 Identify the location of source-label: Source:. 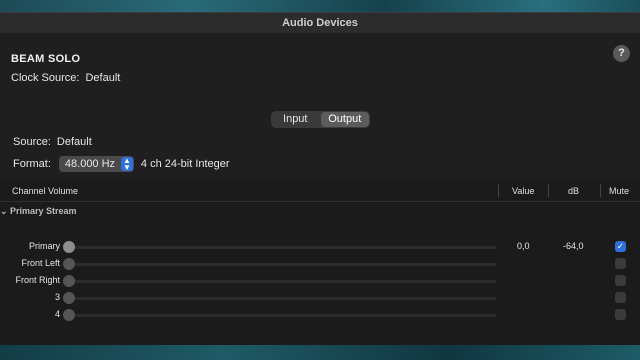
(32, 142).